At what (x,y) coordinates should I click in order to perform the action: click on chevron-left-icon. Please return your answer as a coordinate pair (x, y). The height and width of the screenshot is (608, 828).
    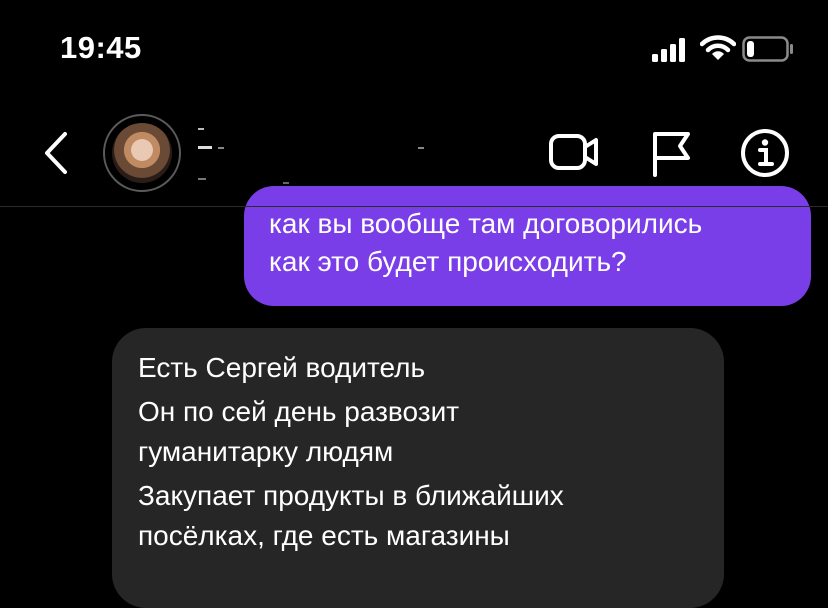
    Looking at the image, I should click on (56, 153).